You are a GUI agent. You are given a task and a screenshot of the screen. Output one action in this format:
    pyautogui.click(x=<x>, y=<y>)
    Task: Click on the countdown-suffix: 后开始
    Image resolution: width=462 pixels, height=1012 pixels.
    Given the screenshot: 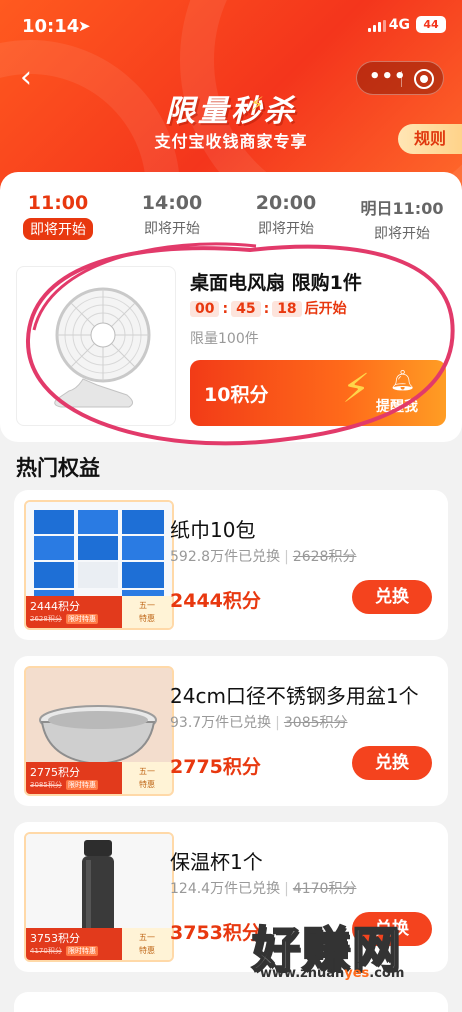 What is the action you would take?
    pyautogui.click(x=325, y=309)
    